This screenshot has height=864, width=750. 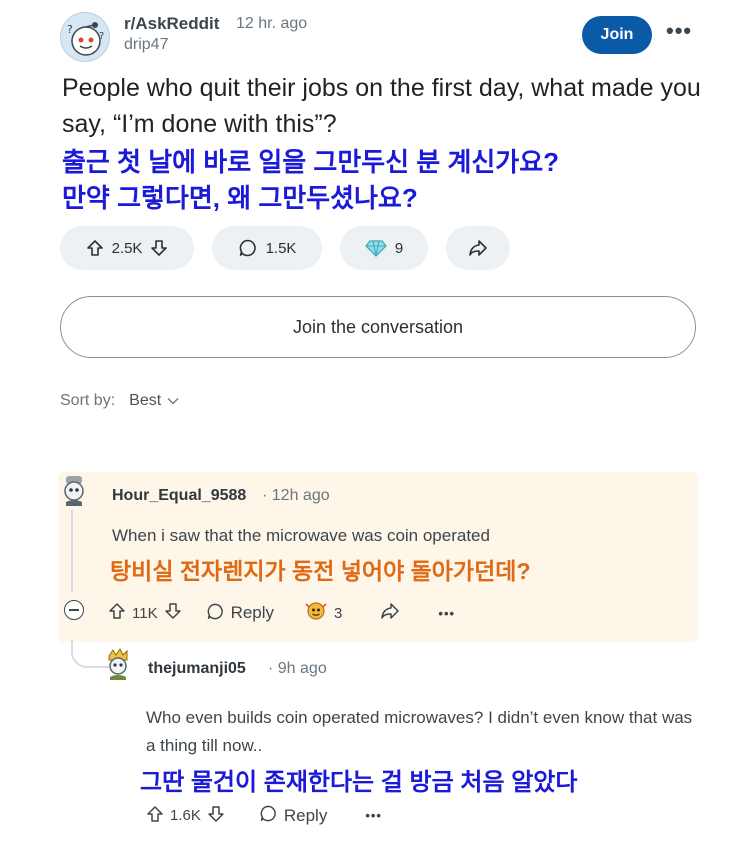 I want to click on post-time: 12 hr. ago, so click(x=272, y=23).